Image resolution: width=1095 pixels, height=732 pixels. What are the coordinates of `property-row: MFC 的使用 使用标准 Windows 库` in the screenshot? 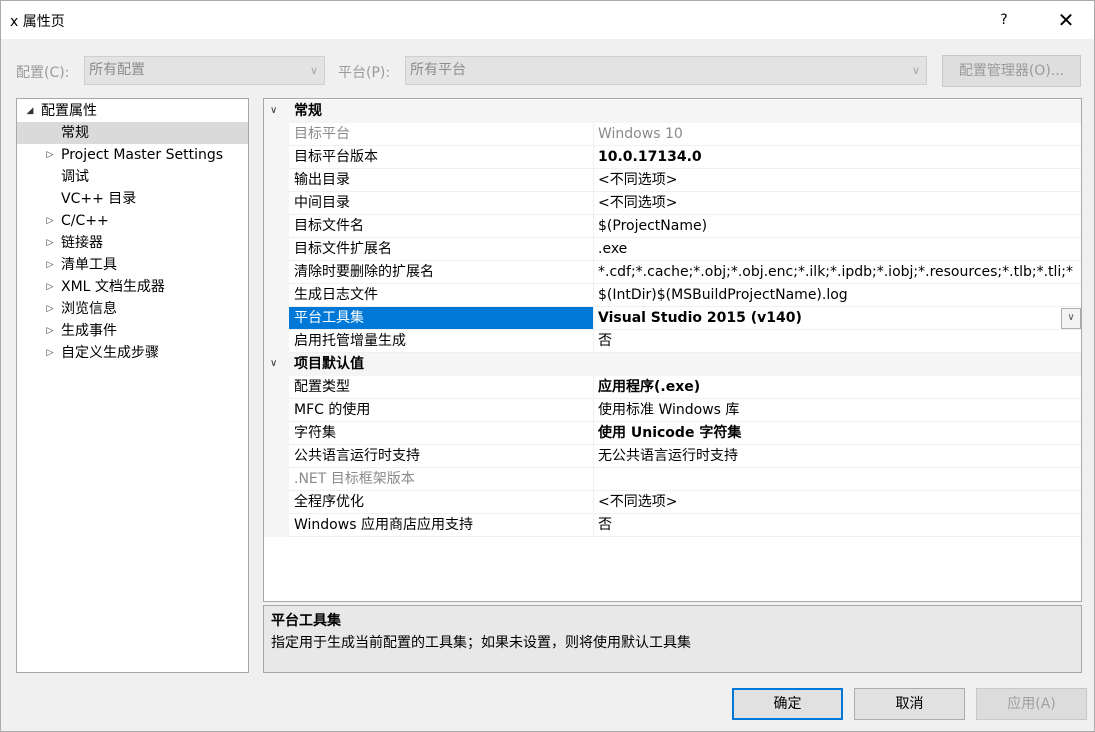 It's located at (672, 410).